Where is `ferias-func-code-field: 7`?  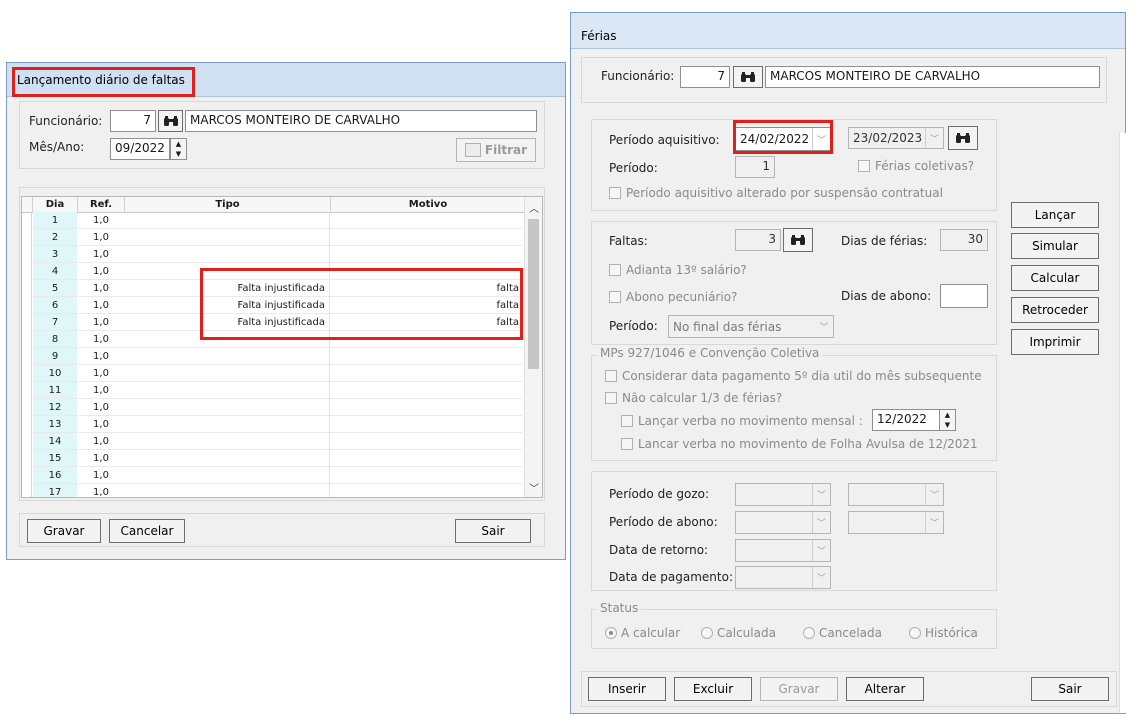
ferias-func-code-field: 7 is located at coordinates (705, 77).